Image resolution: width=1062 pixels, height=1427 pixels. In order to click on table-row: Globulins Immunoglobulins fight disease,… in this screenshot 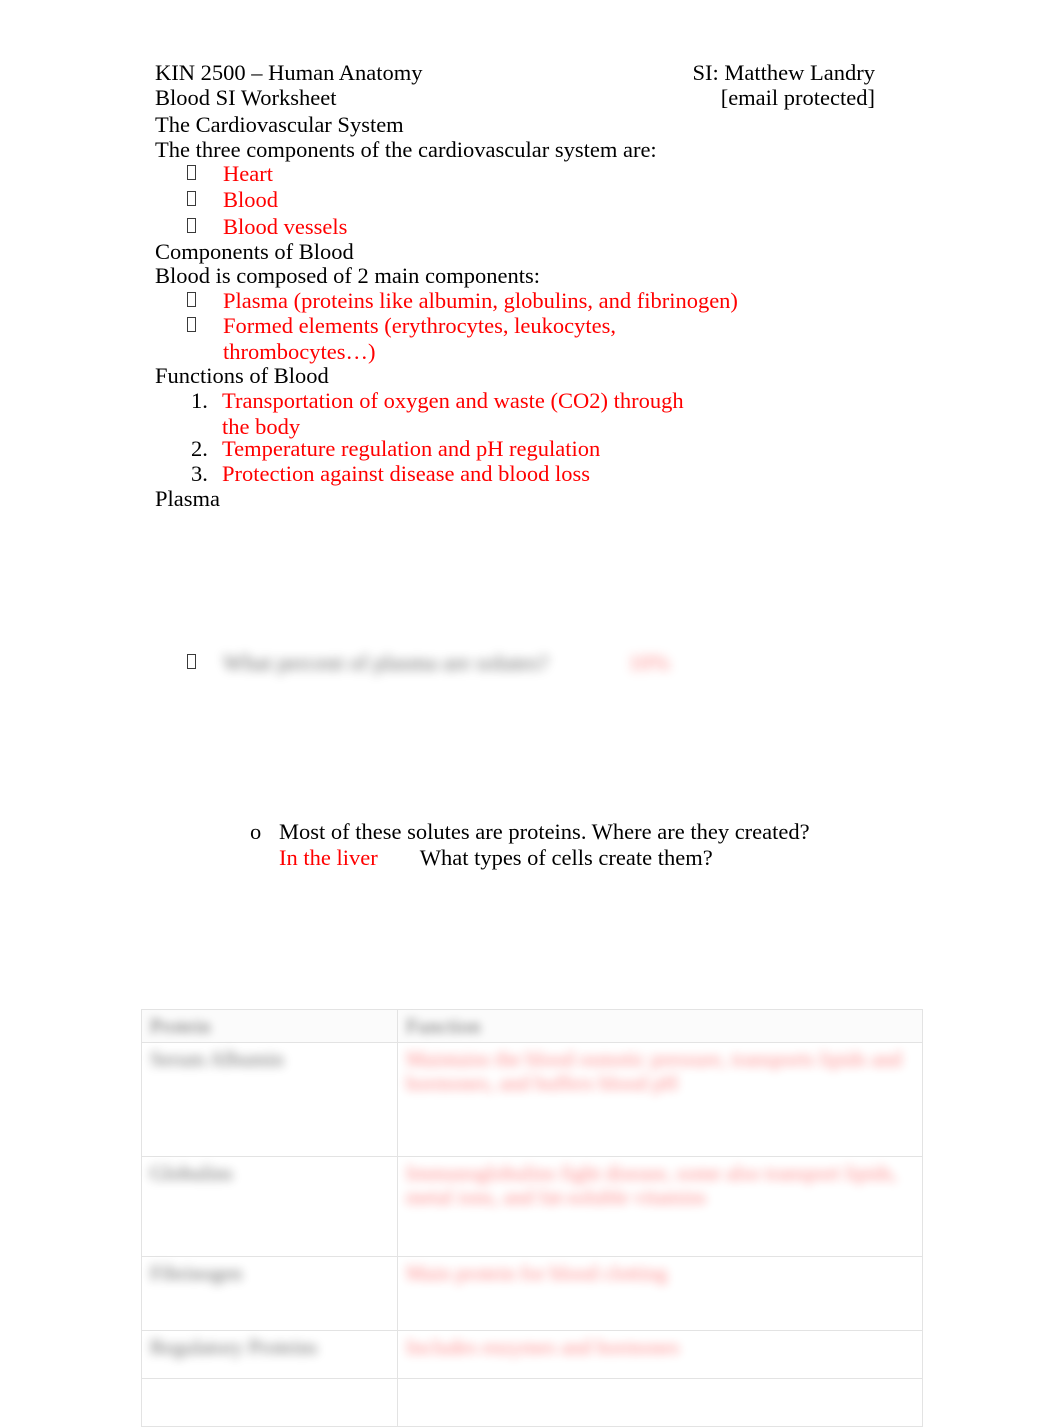, I will do `click(532, 1206)`.